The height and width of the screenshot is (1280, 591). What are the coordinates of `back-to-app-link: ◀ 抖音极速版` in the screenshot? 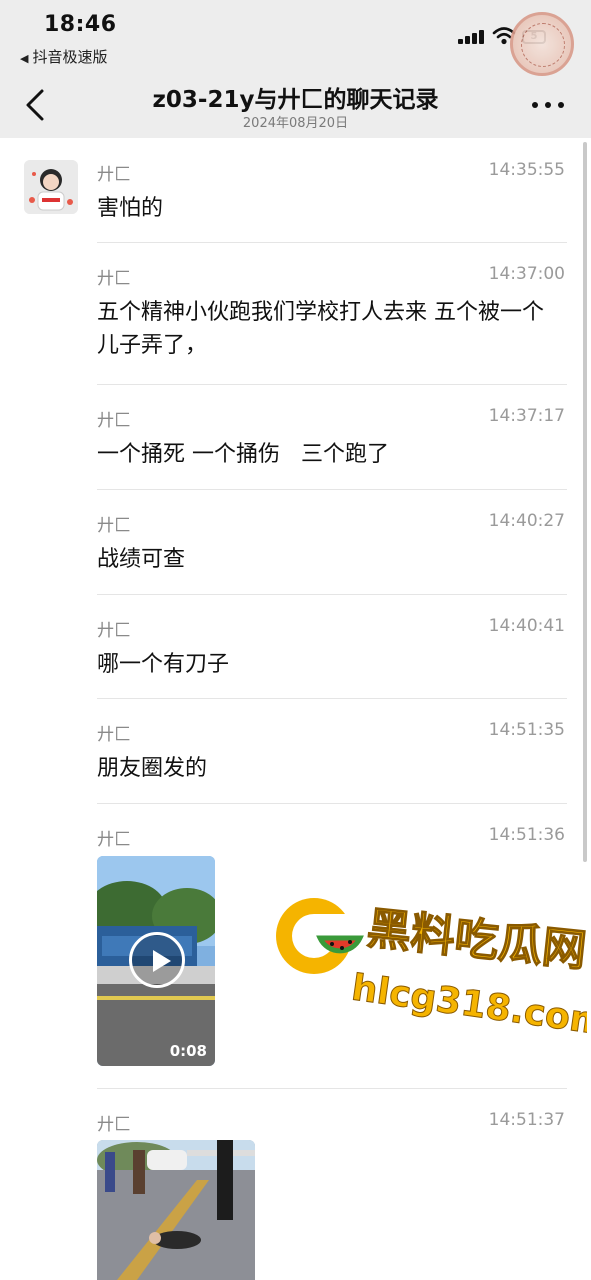 It's located at (63, 56).